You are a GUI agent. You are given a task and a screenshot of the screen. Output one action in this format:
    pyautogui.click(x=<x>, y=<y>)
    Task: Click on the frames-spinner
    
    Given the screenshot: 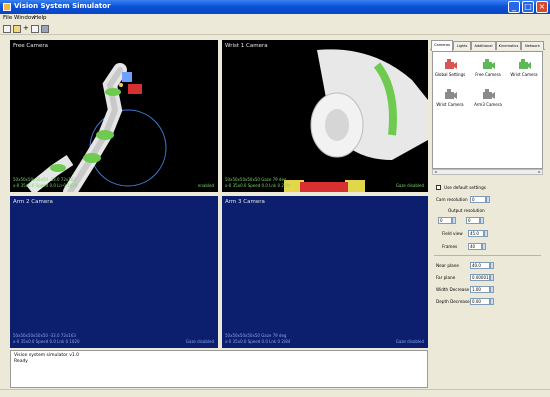 What is the action you would take?
    pyautogui.click(x=484, y=246)
    